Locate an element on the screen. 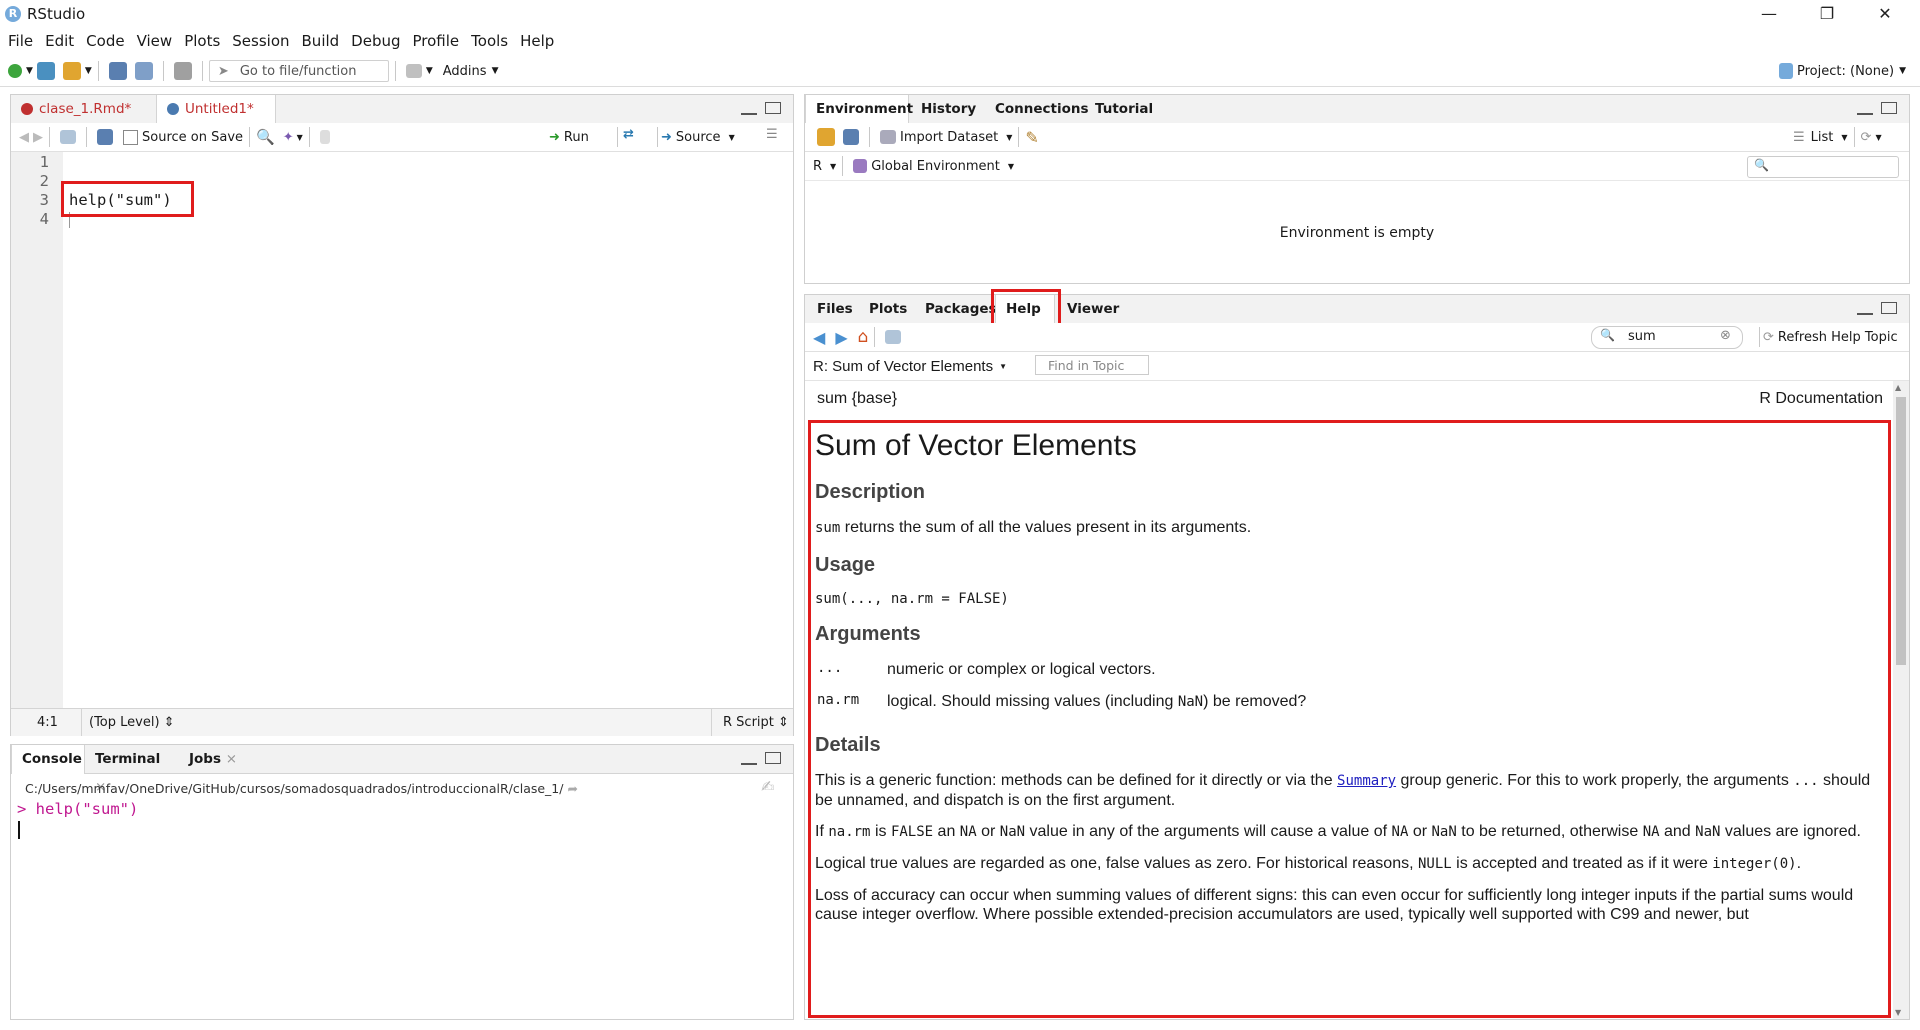  minimize-button: — is located at coordinates (1769, 14).